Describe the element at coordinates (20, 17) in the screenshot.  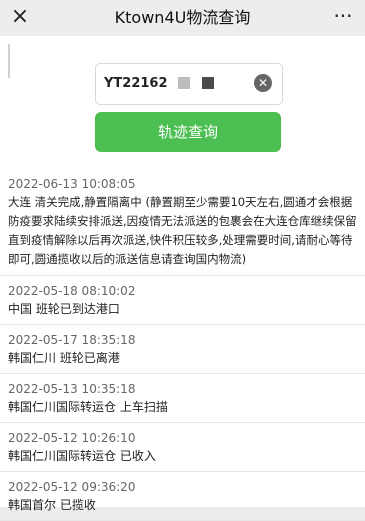
I see `close-icon: ×` at that location.